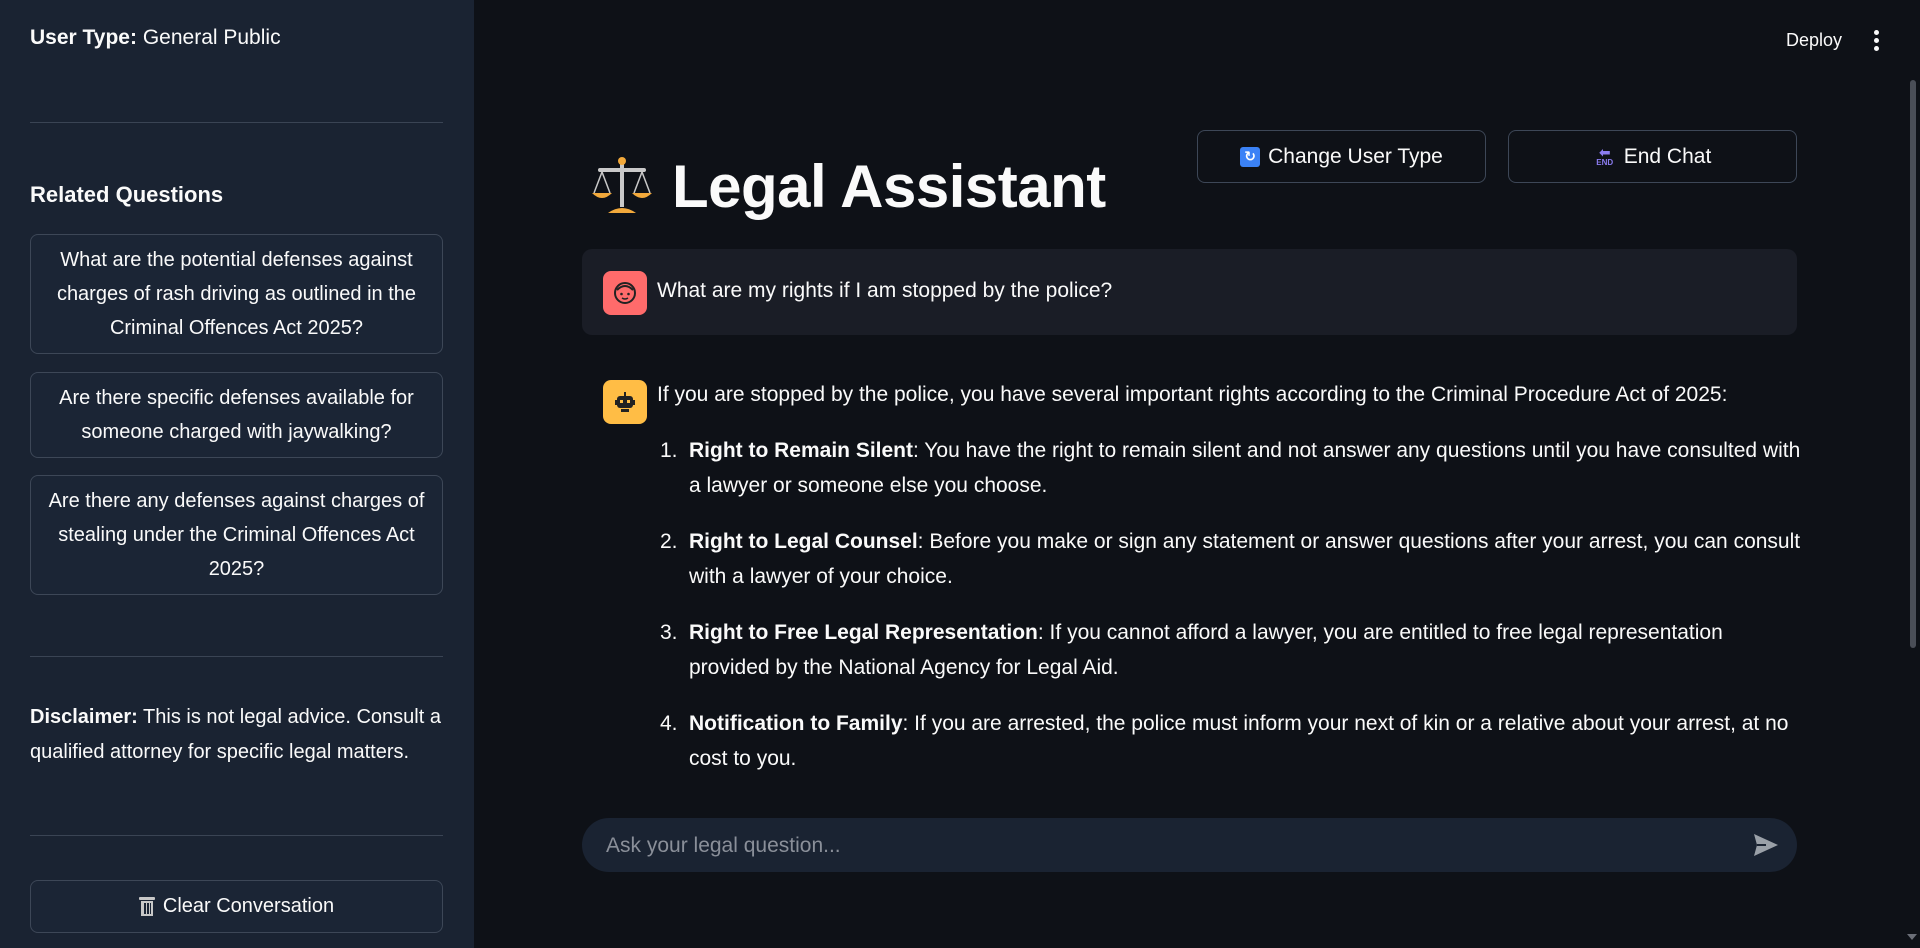 This screenshot has width=1920, height=948. Describe the element at coordinates (803, 541) in the screenshot. I see `right-term: Right to Legal Counsel` at that location.